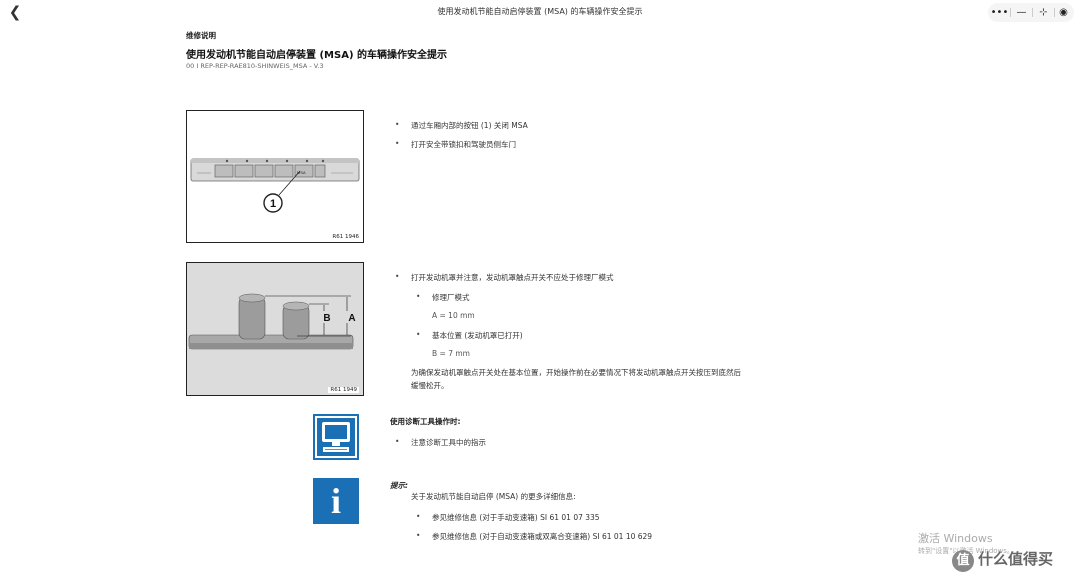  I want to click on sub-list-item: 基本位置 (发动机罩已打开), so click(469, 335).